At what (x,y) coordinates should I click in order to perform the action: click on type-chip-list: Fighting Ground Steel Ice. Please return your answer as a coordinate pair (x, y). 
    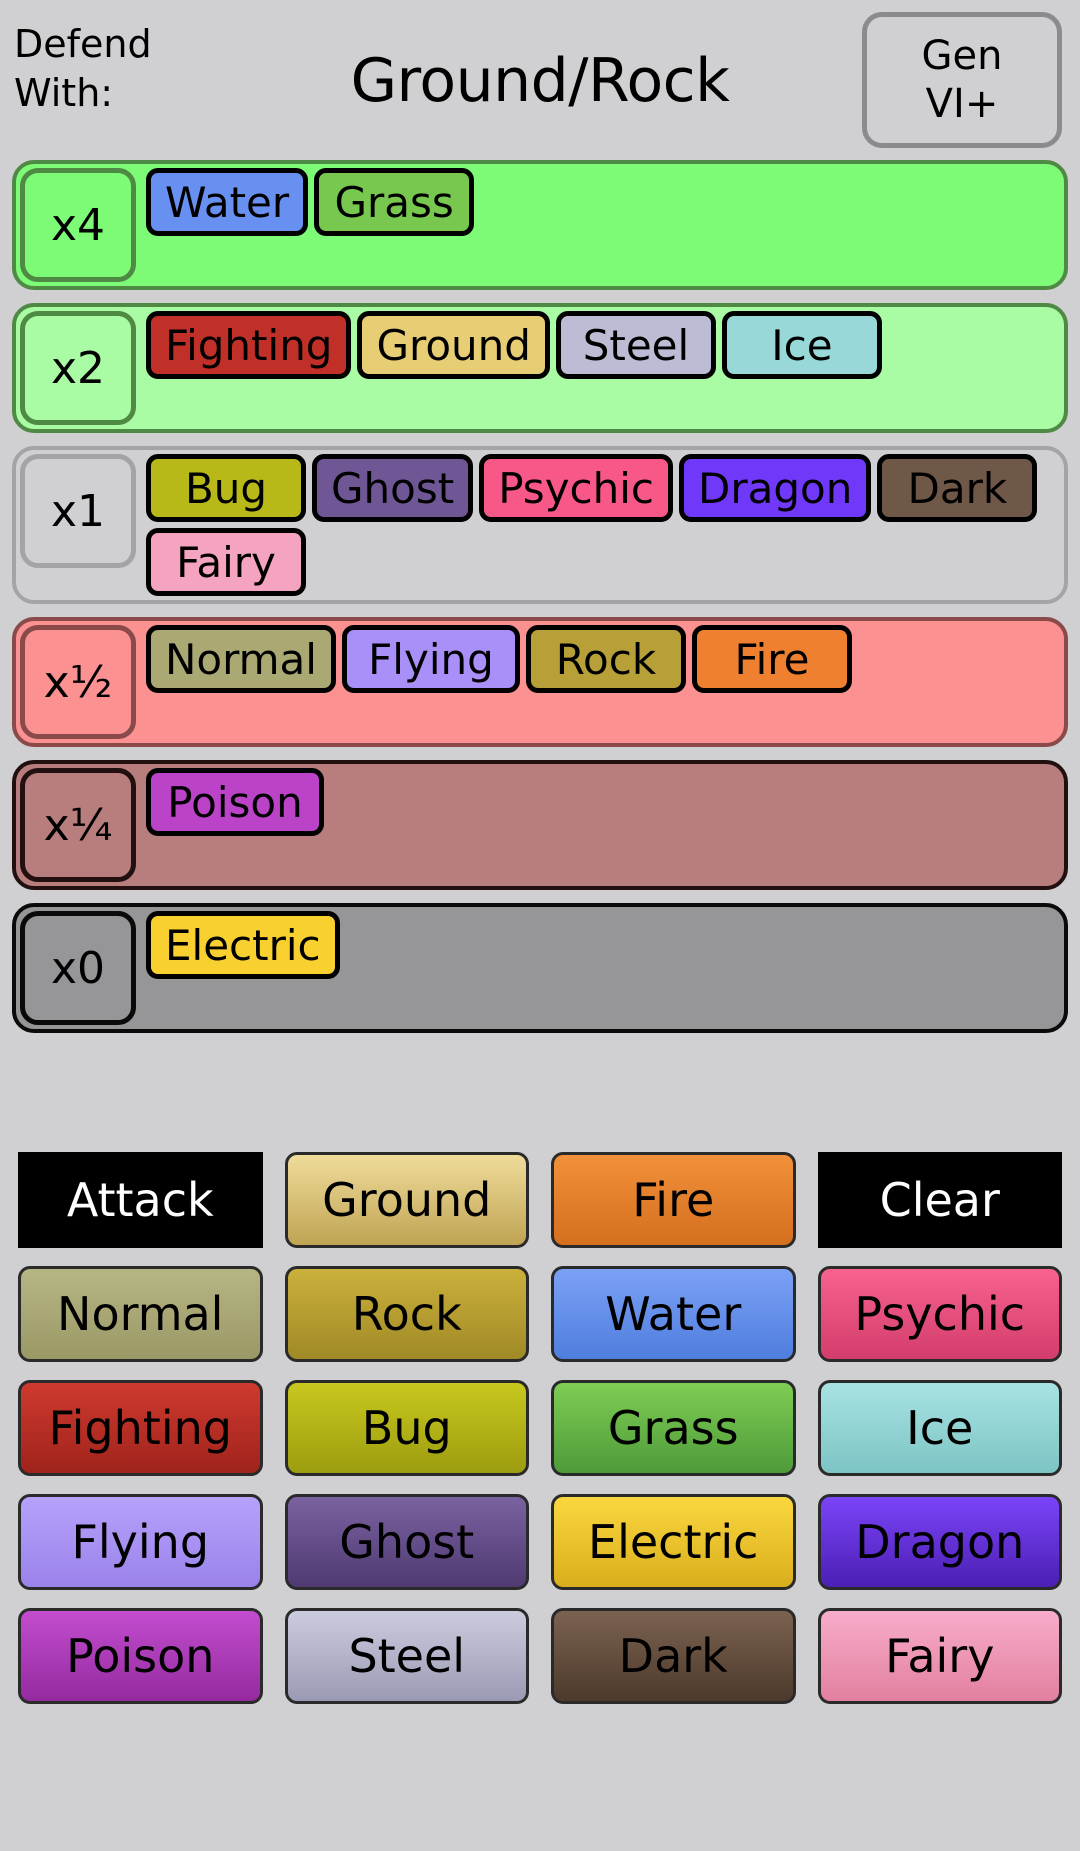
    Looking at the image, I should click on (598, 368).